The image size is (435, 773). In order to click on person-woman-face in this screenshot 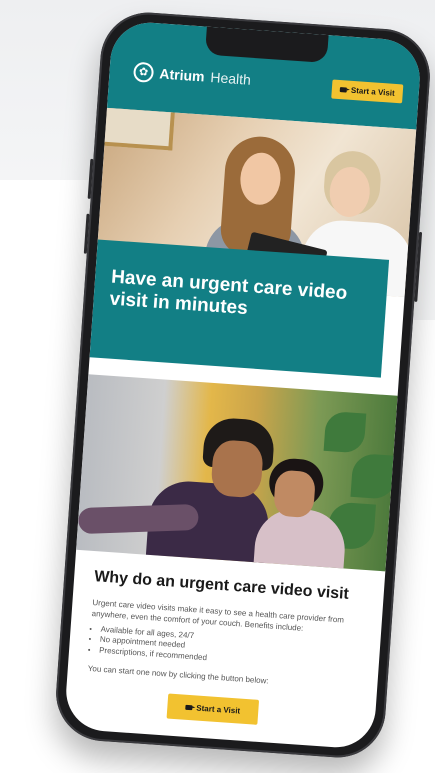, I will do `click(294, 494)`.